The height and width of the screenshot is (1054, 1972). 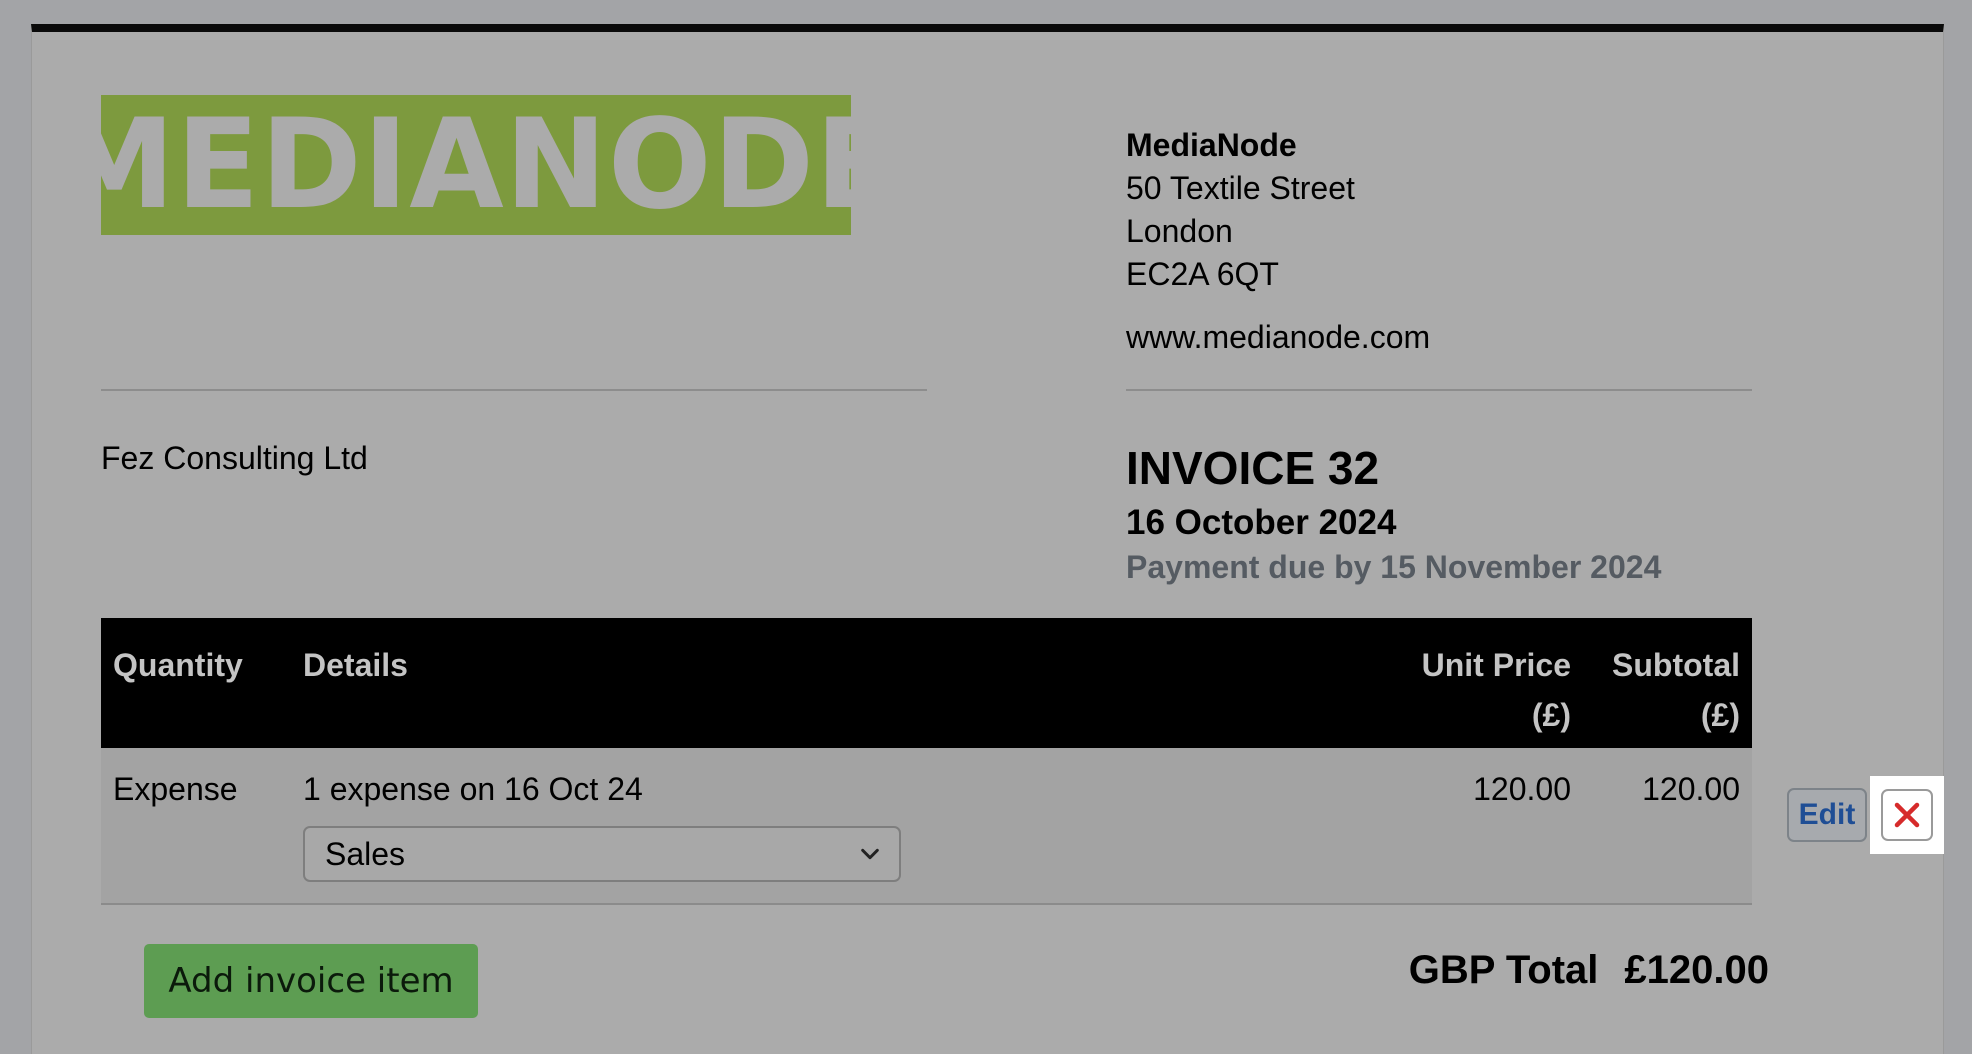 I want to click on add-invoice-item-button: Add invoice item, so click(x=311, y=981).